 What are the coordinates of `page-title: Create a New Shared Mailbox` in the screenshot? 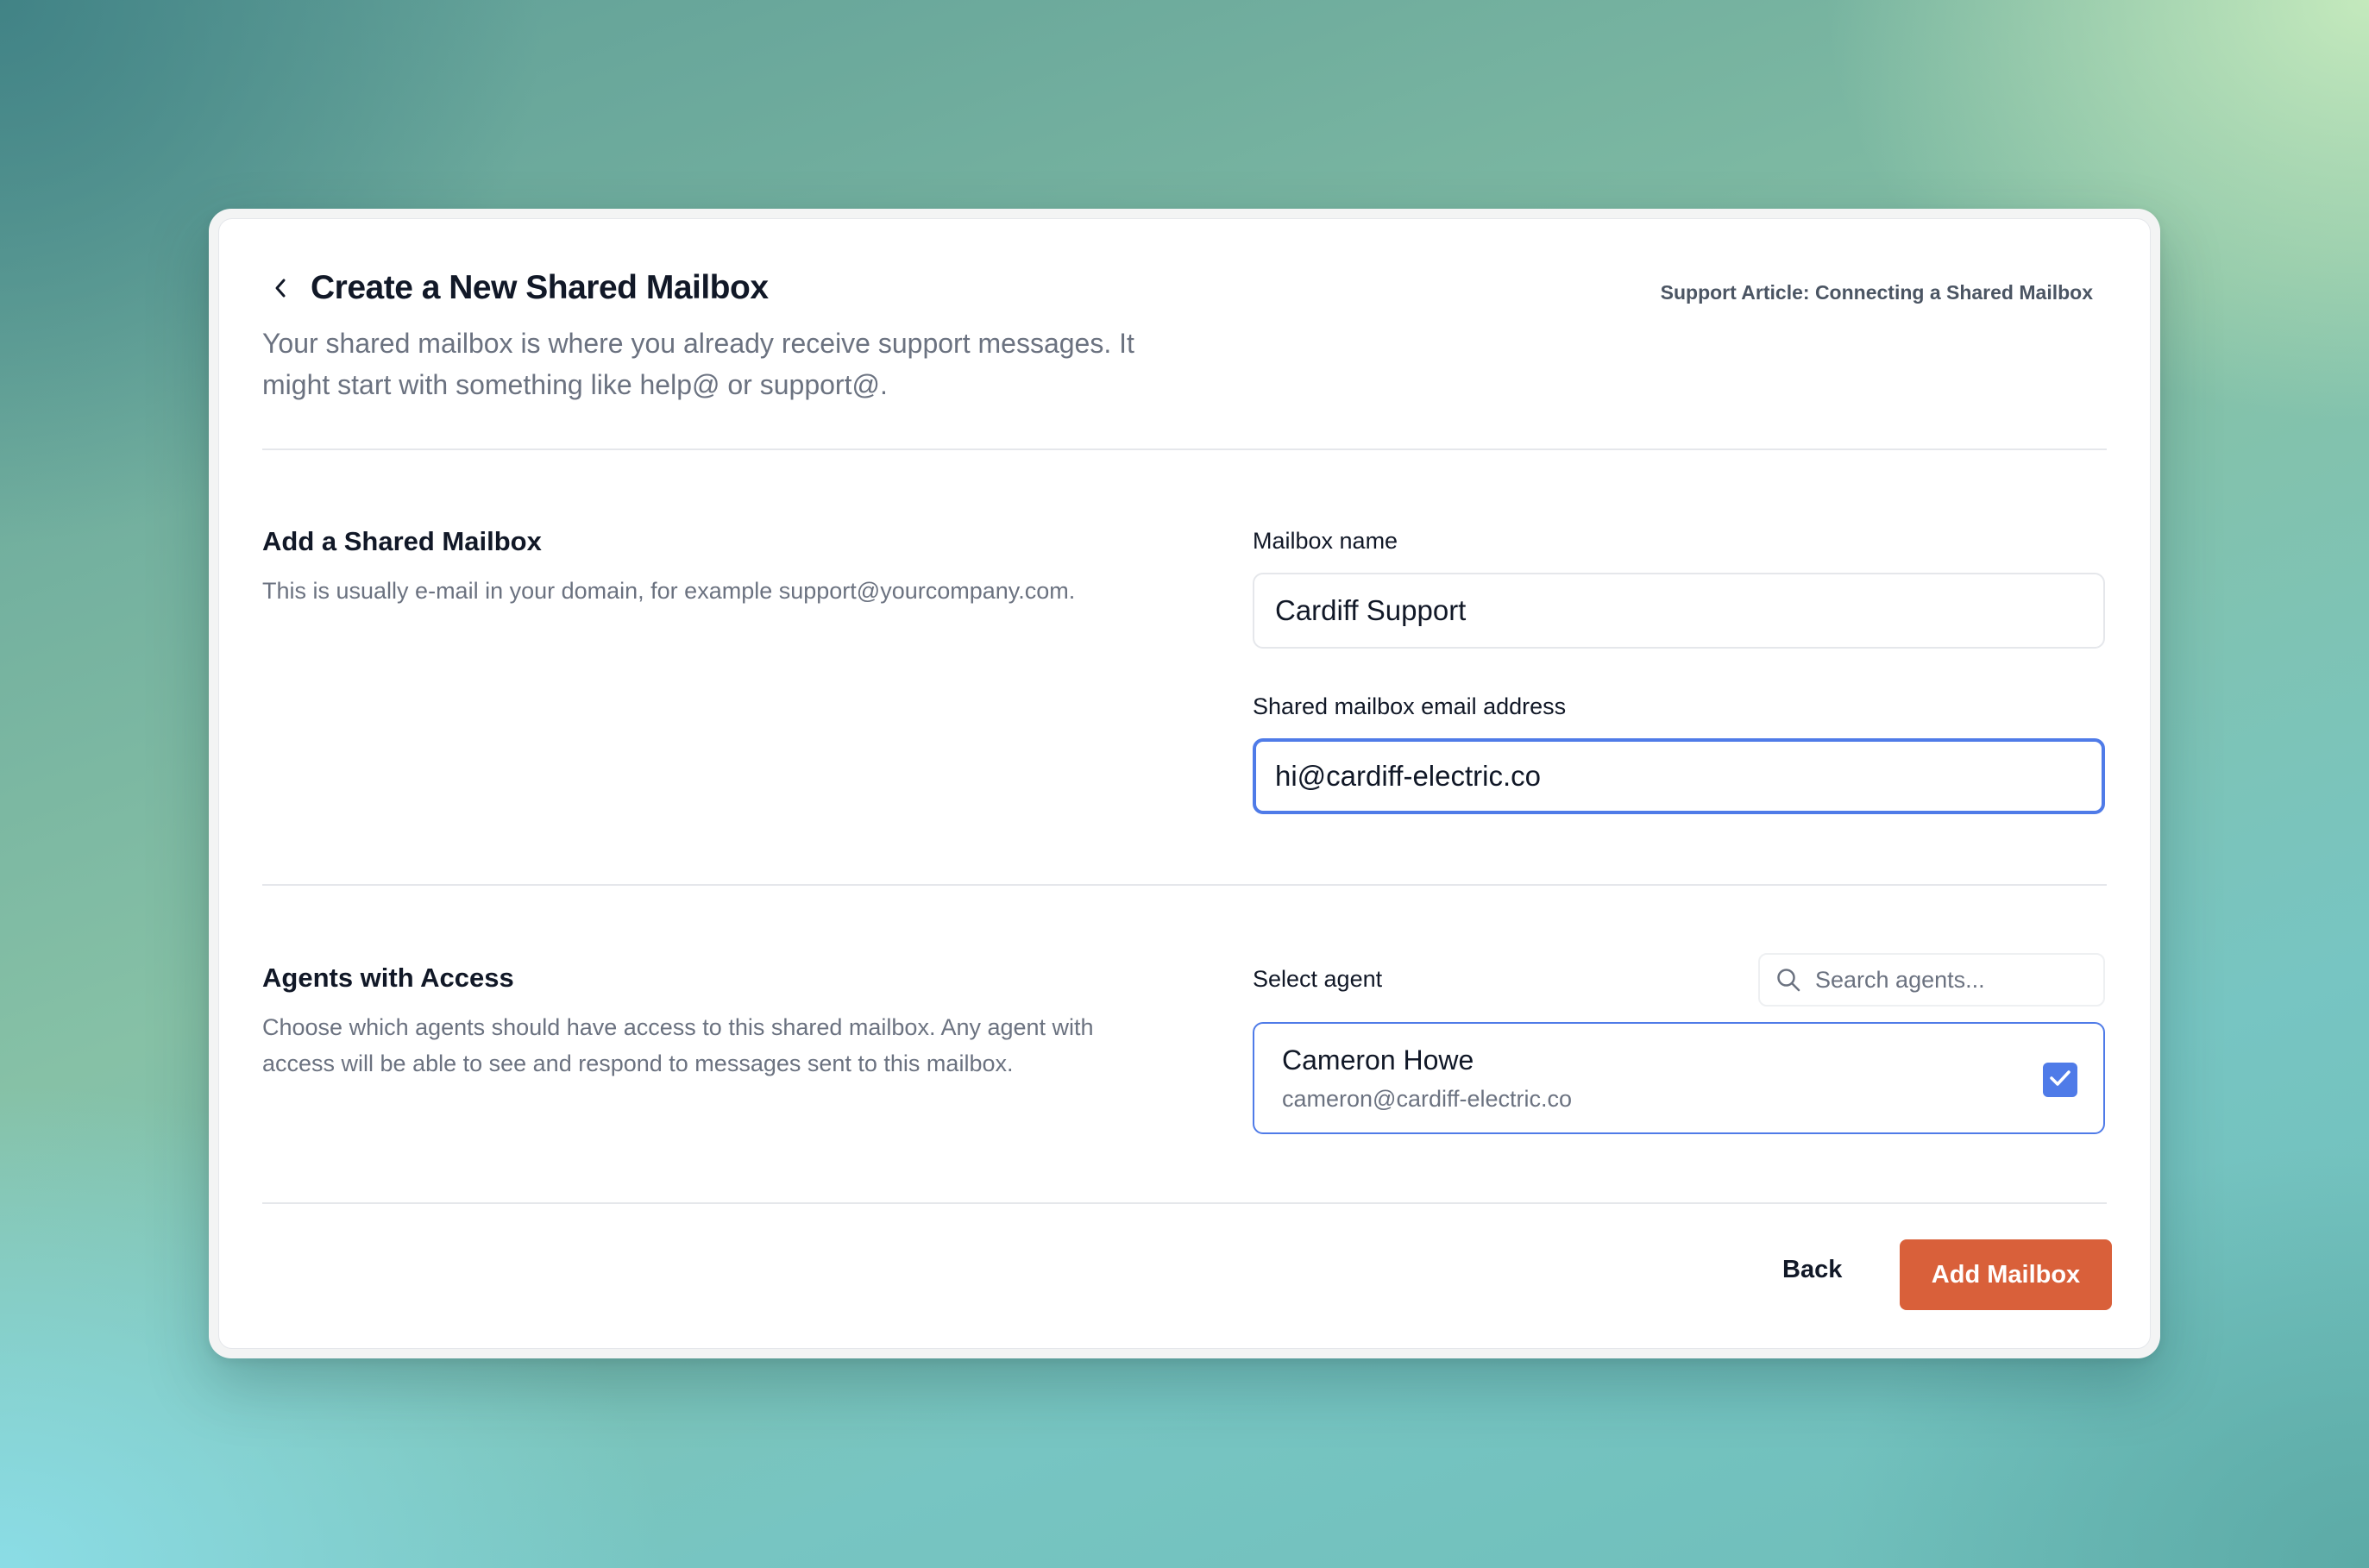 It's located at (540, 287).